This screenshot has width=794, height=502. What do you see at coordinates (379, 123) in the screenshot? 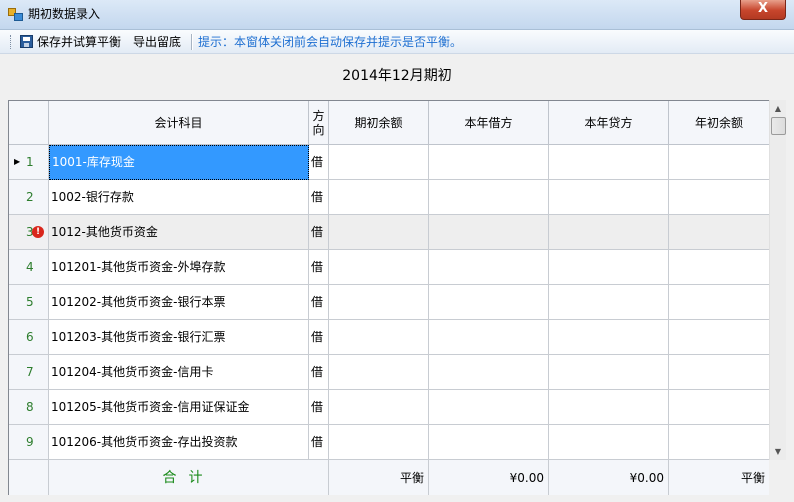
I see `column-header-opening-balance: 期初余额` at bounding box center [379, 123].